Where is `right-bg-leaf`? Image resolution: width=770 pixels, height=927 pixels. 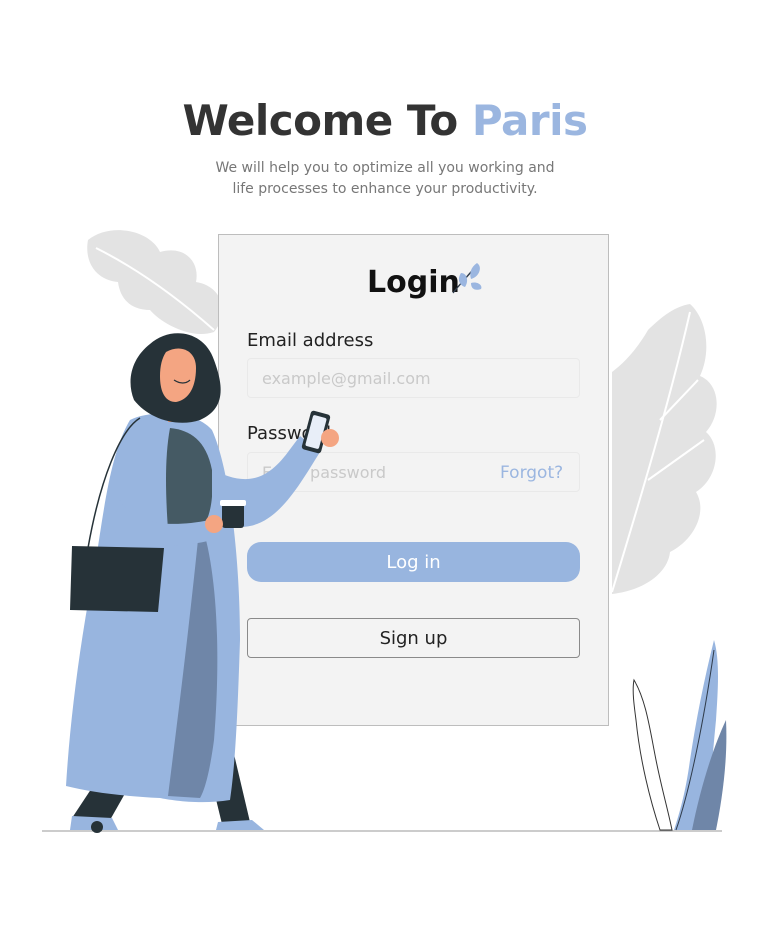
right-bg-leaf is located at coordinates (664, 449).